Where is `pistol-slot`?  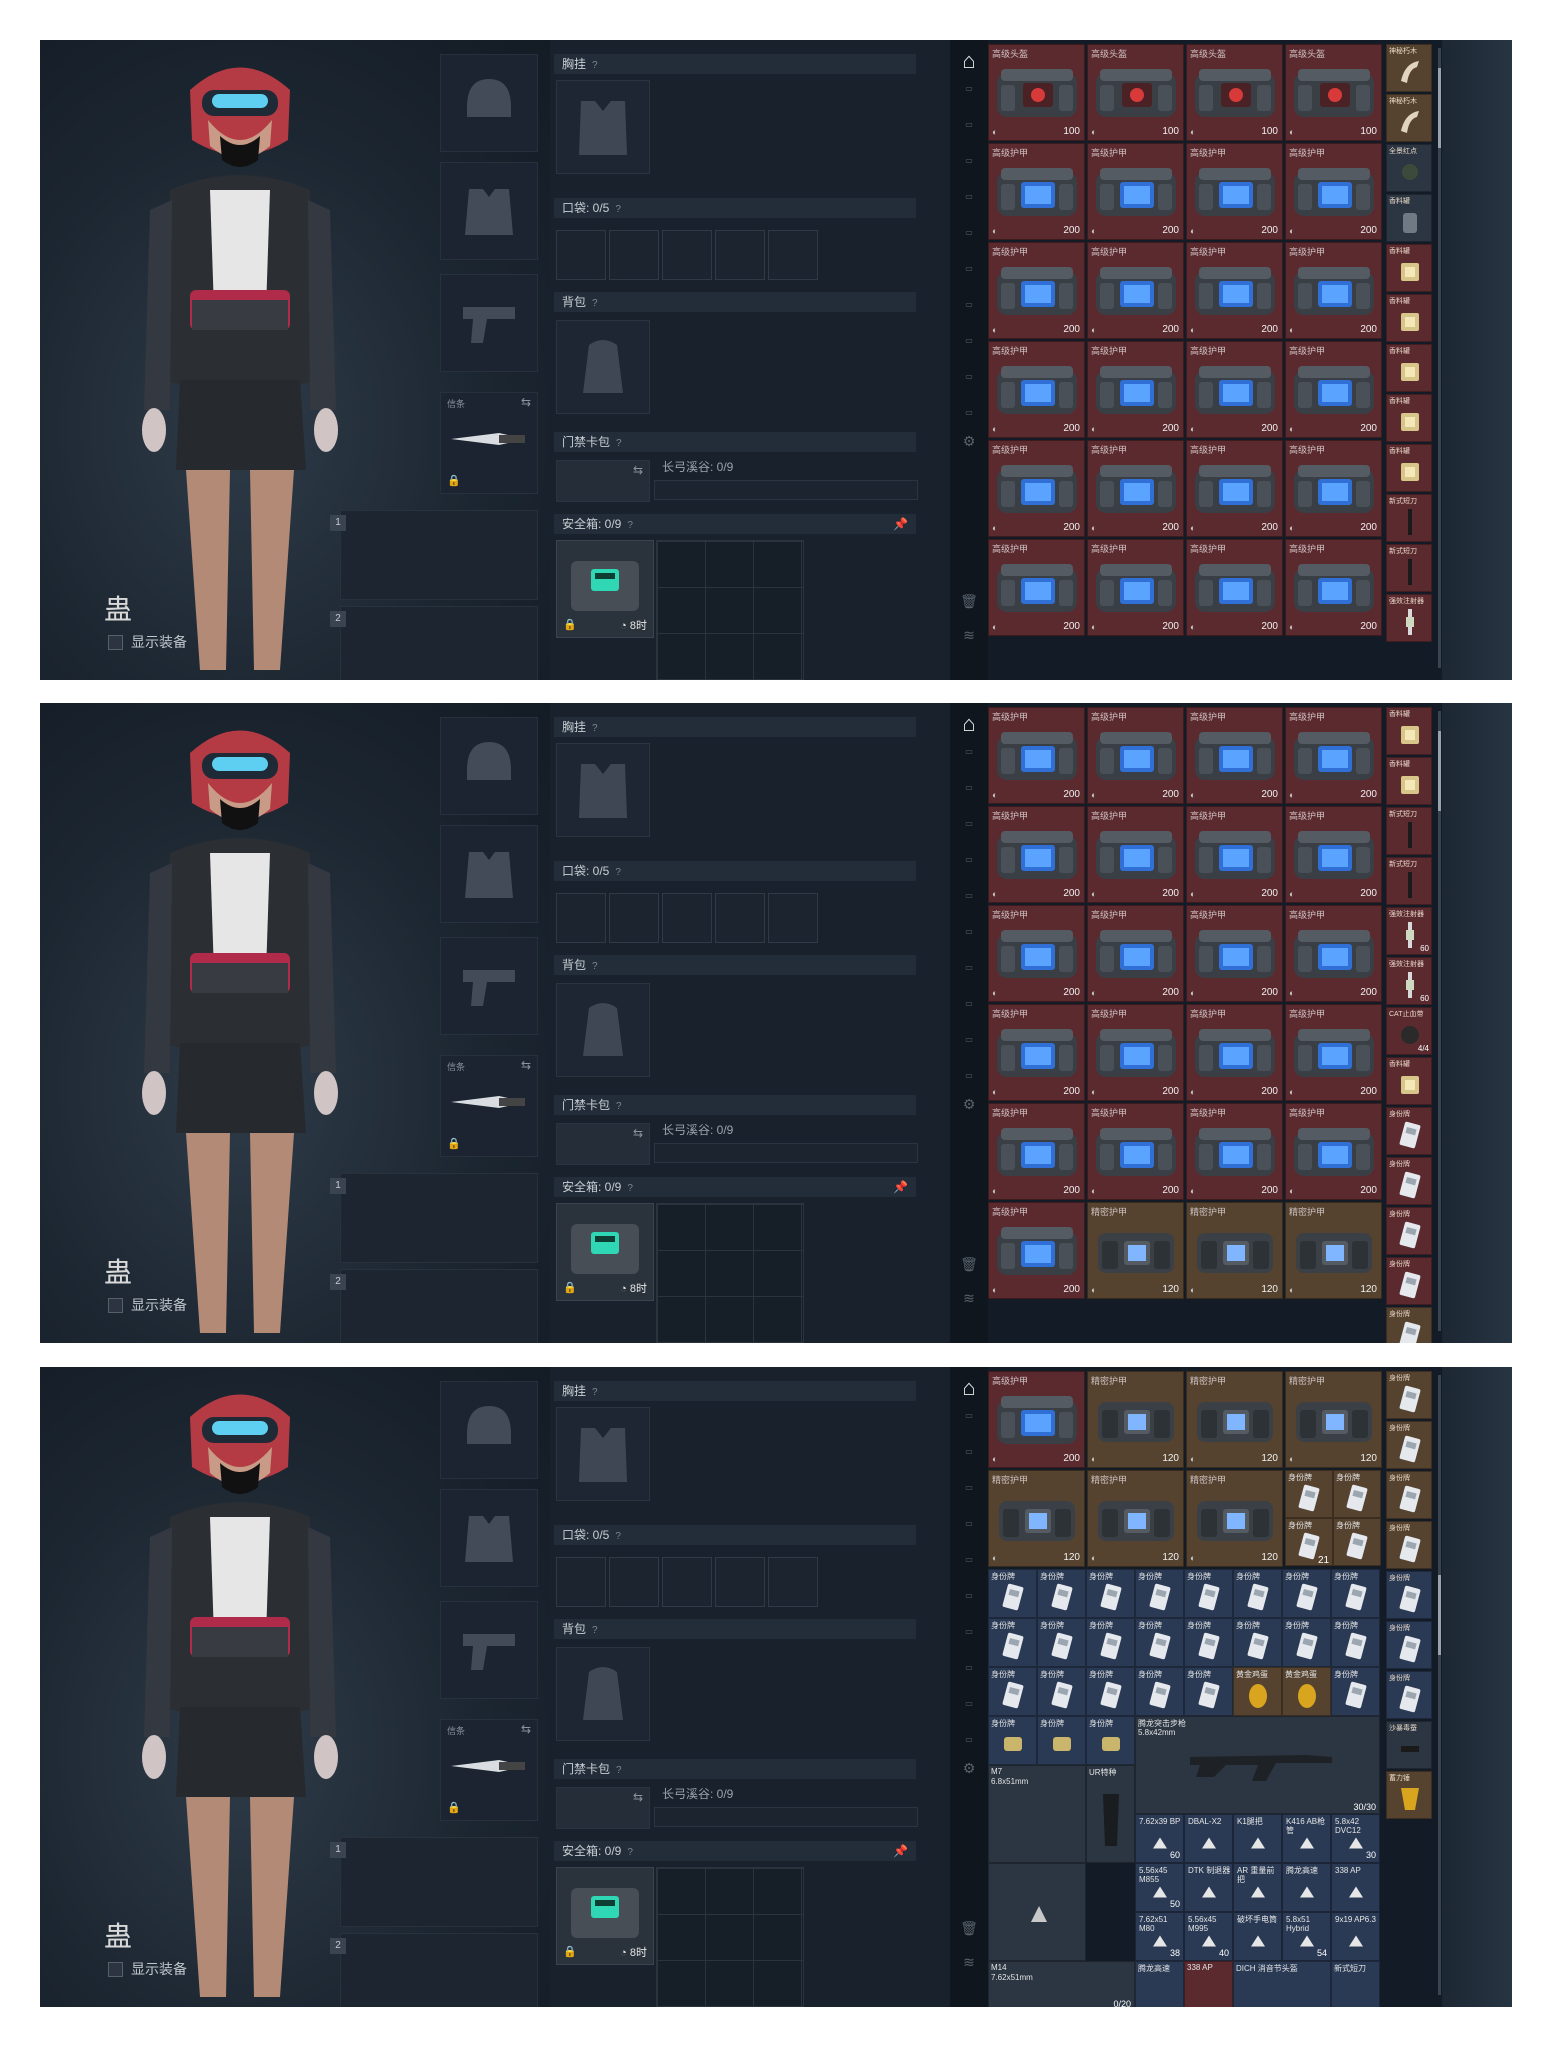 pistol-slot is located at coordinates (489, 323).